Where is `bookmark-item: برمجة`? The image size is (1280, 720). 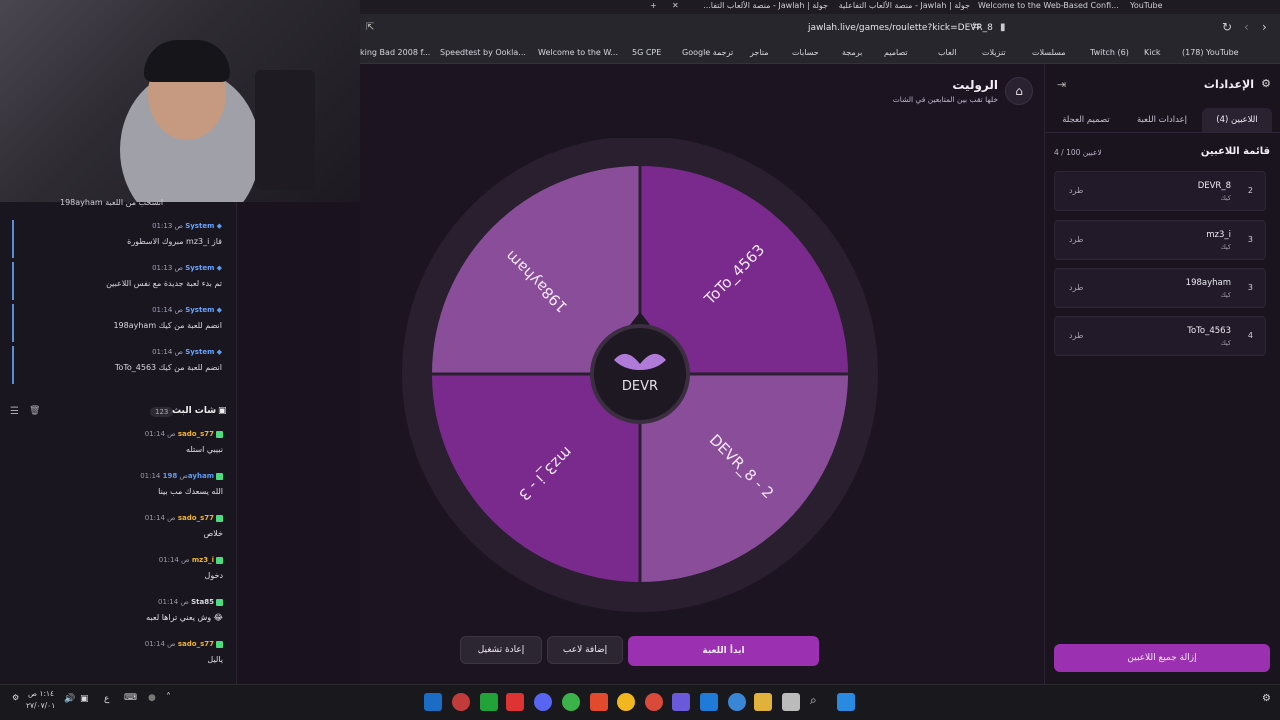 bookmark-item: برمجة is located at coordinates (852, 52).